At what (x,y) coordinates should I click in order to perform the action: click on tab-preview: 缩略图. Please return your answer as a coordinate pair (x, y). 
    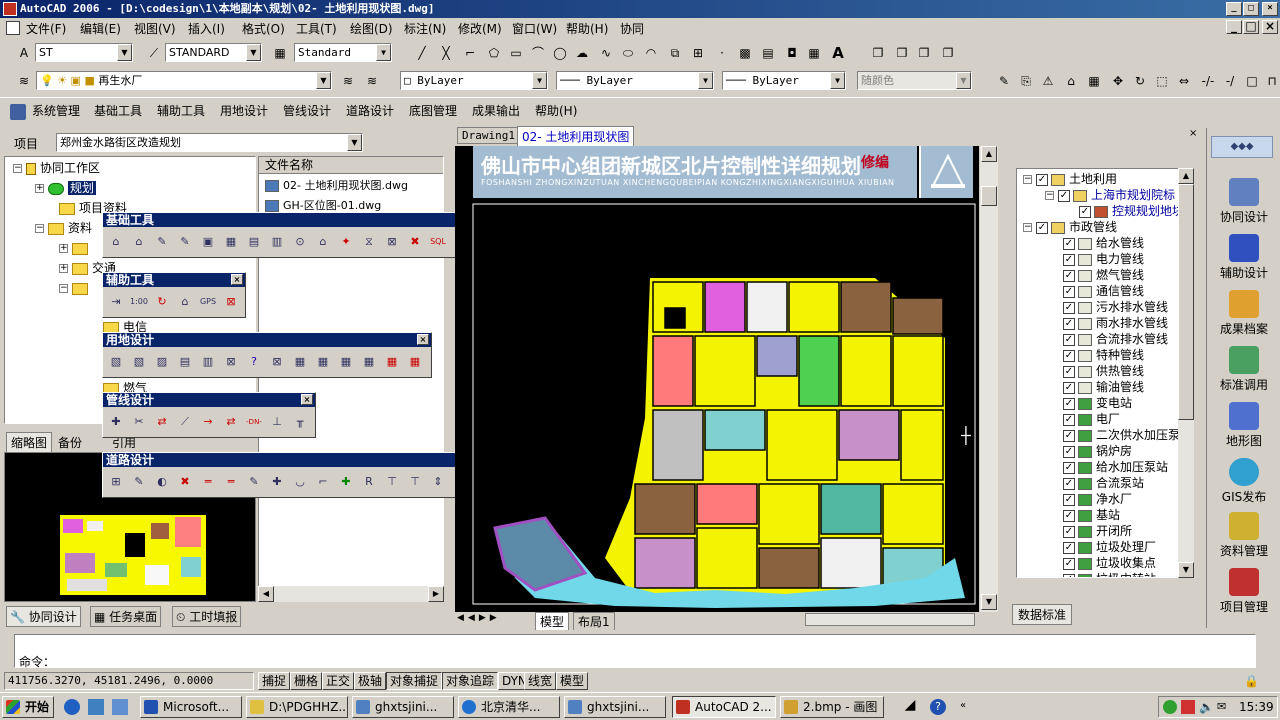
    Looking at the image, I should click on (29, 442).